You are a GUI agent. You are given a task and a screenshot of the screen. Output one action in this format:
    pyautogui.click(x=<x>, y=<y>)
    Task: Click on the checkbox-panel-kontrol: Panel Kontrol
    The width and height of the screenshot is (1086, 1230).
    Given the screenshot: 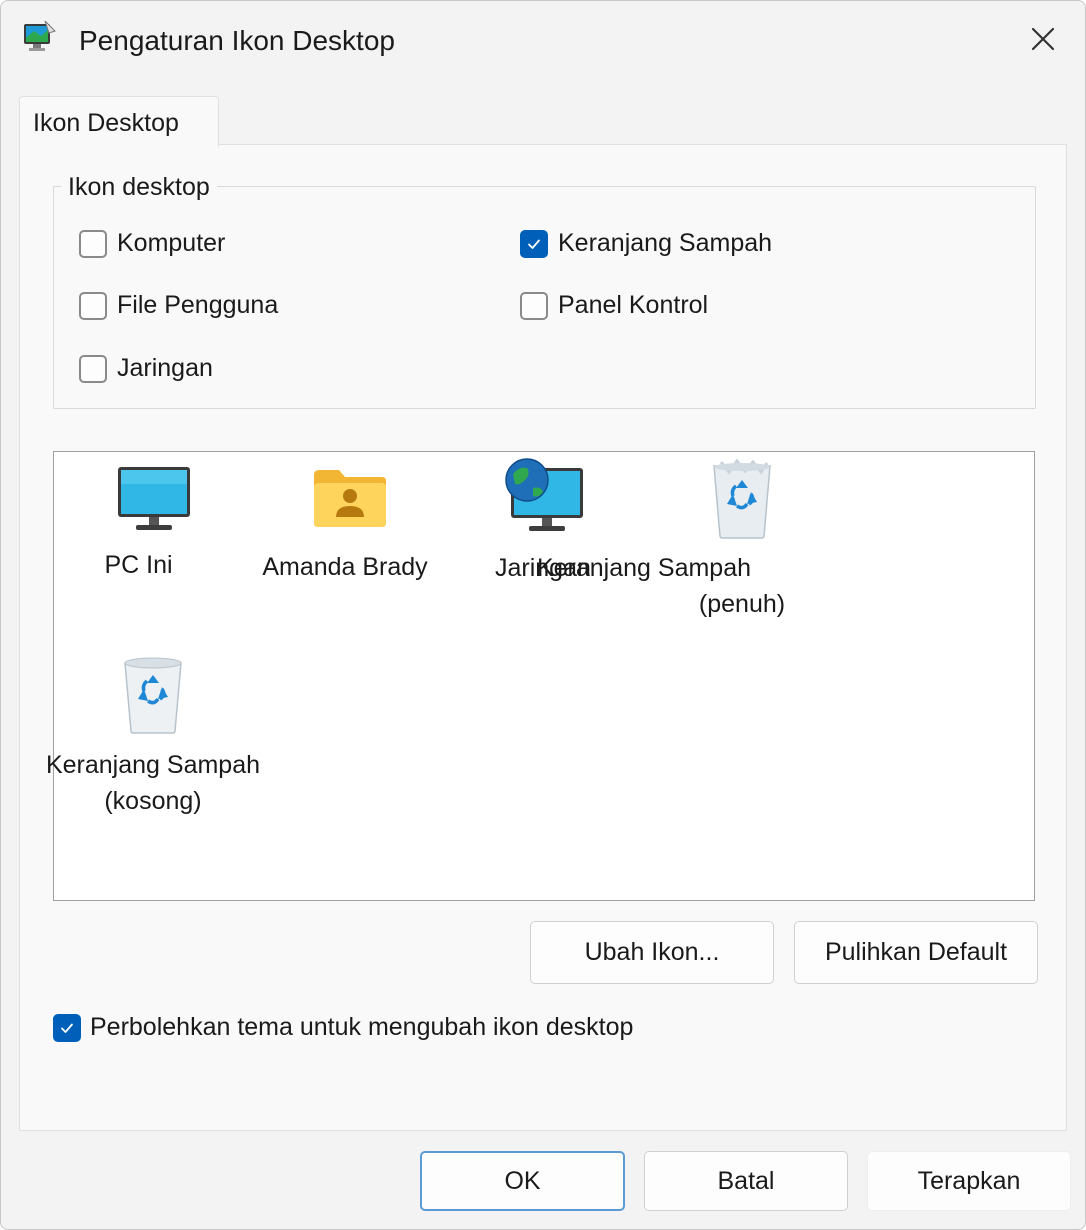 What is the action you would take?
    pyautogui.click(x=614, y=305)
    